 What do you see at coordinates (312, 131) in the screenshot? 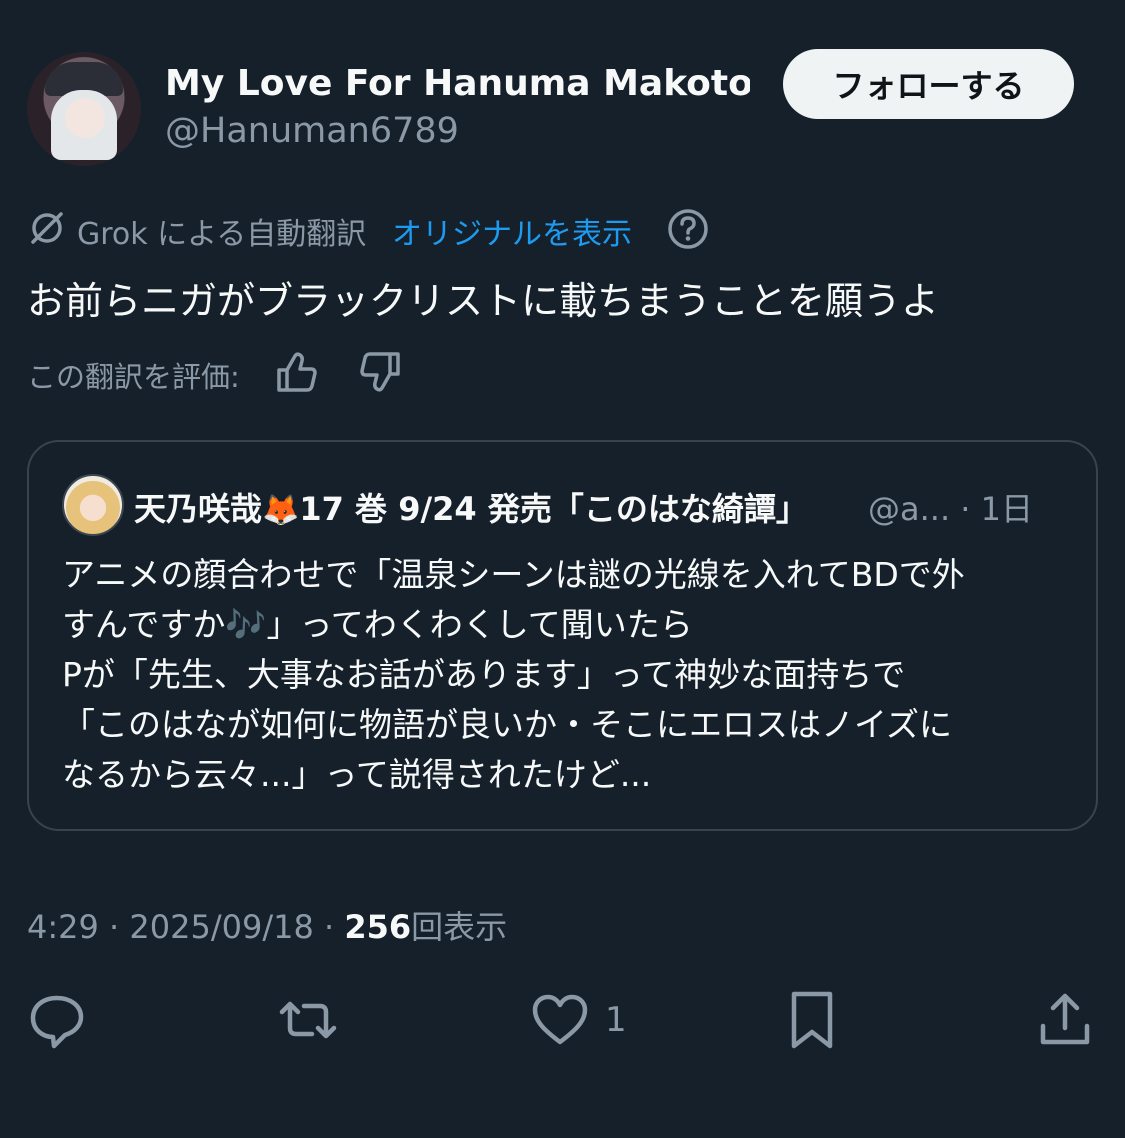
I see `author-handle: @Hanuman6789` at bounding box center [312, 131].